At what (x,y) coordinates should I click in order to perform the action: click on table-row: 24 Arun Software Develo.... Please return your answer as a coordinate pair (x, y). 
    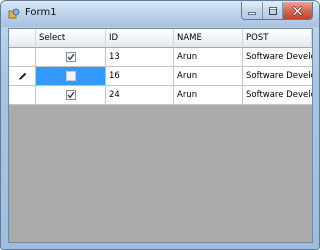
    Looking at the image, I should click on (160, 95).